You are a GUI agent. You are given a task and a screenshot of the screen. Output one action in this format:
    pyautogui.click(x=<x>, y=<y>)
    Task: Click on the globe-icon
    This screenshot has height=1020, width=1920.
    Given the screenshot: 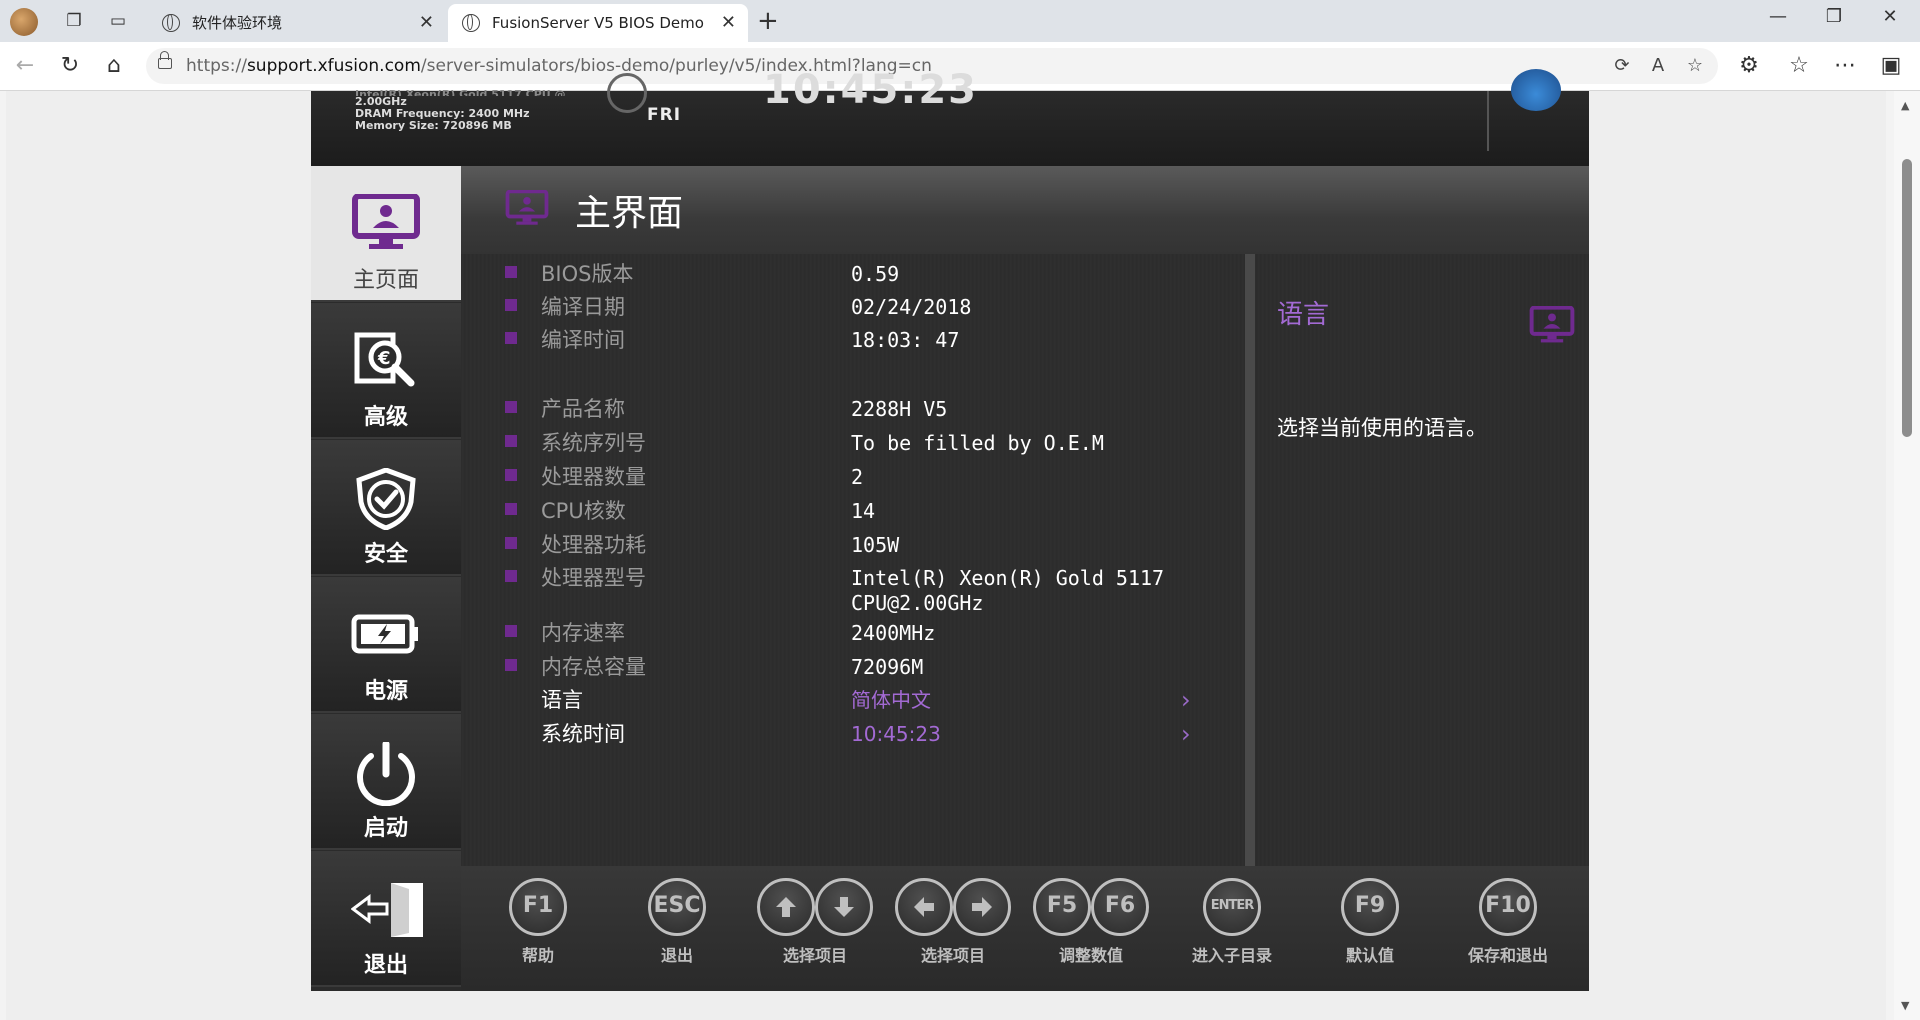 What is the action you would take?
    pyautogui.click(x=171, y=23)
    